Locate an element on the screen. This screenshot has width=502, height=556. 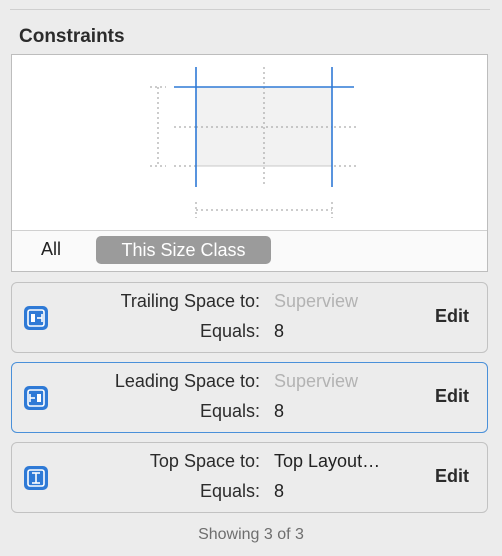
scope-size-class-button: This Size Class is located at coordinates (183, 250).